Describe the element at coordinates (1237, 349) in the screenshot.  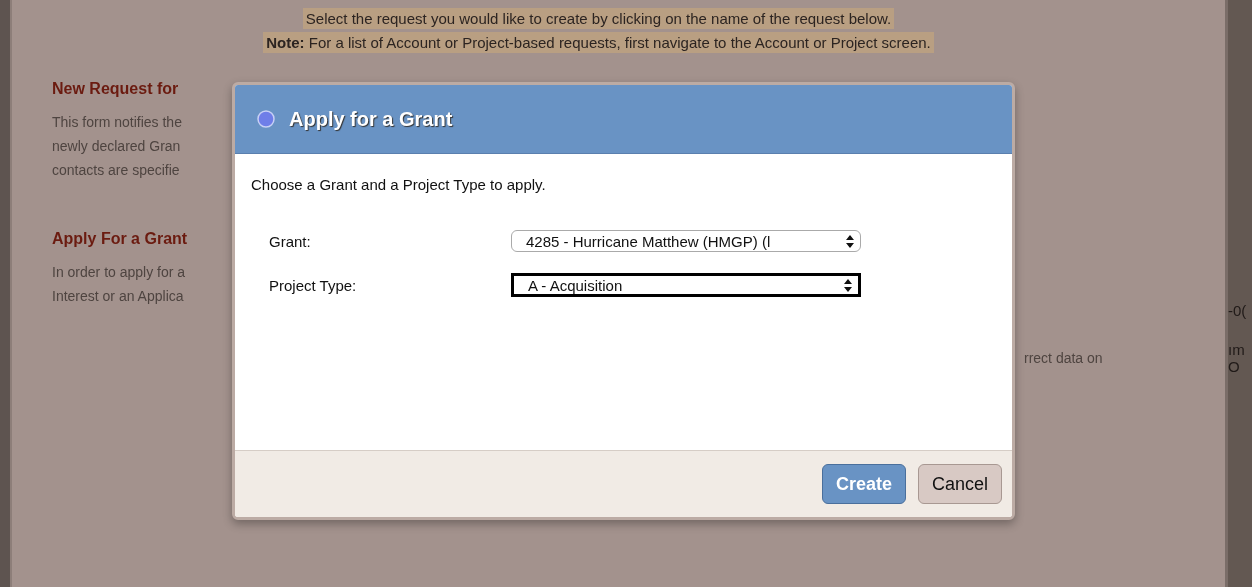
I see `side-panel-text: ım` at that location.